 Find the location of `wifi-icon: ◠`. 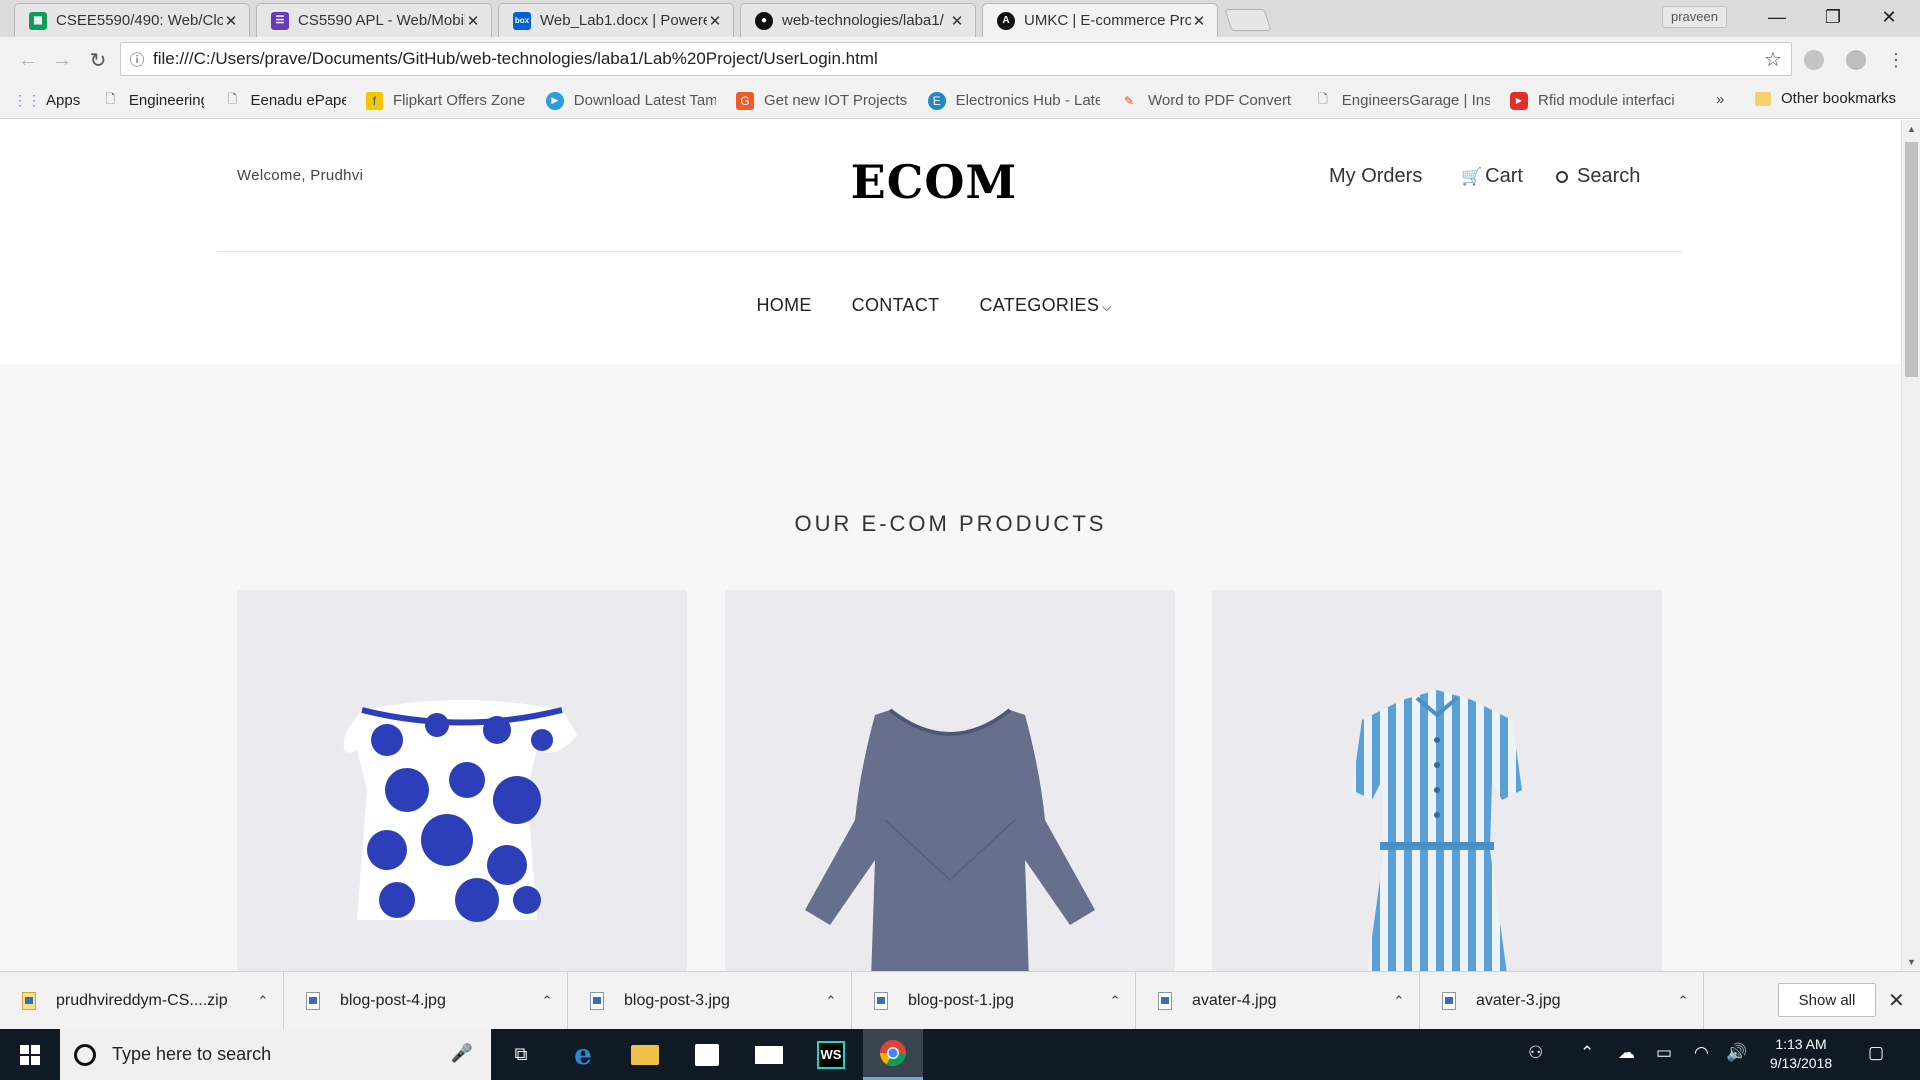

wifi-icon: ◠ is located at coordinates (1701, 1053).